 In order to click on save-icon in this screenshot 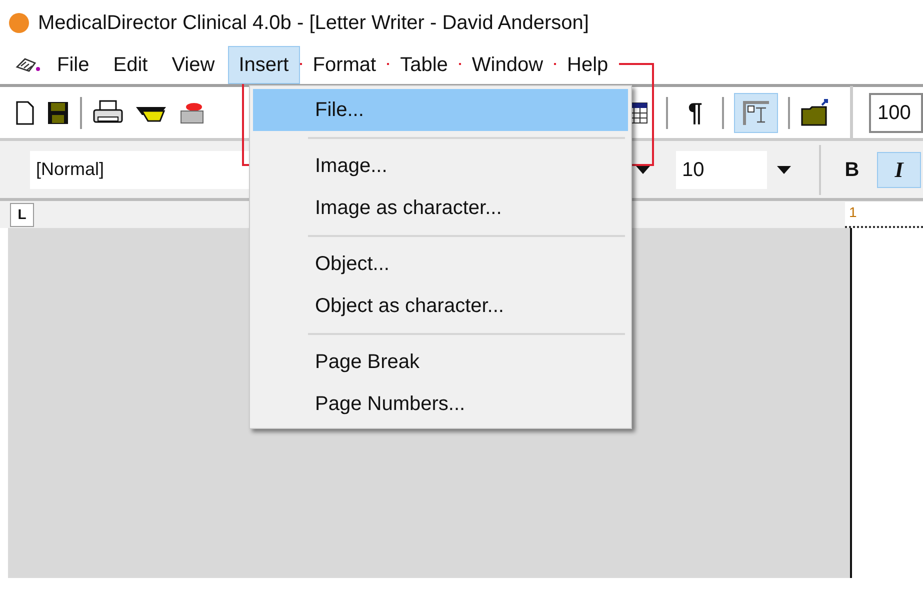, I will do `click(58, 113)`.